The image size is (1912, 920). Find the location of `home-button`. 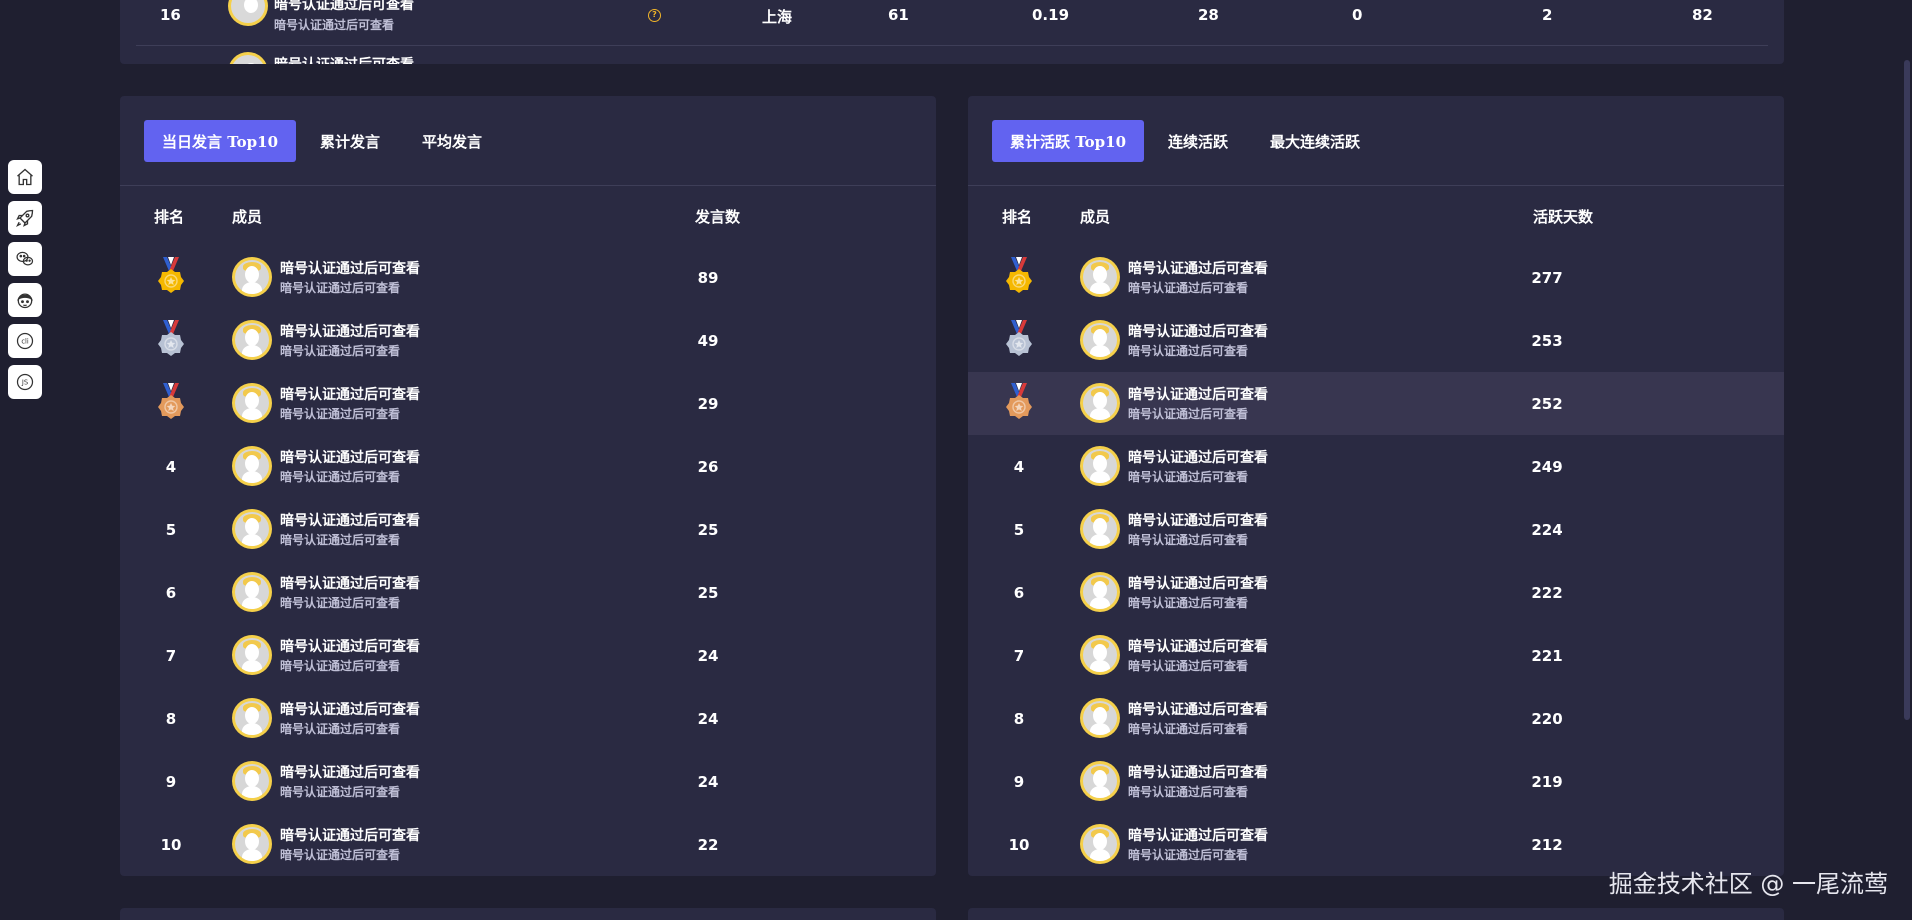

home-button is located at coordinates (25, 177).